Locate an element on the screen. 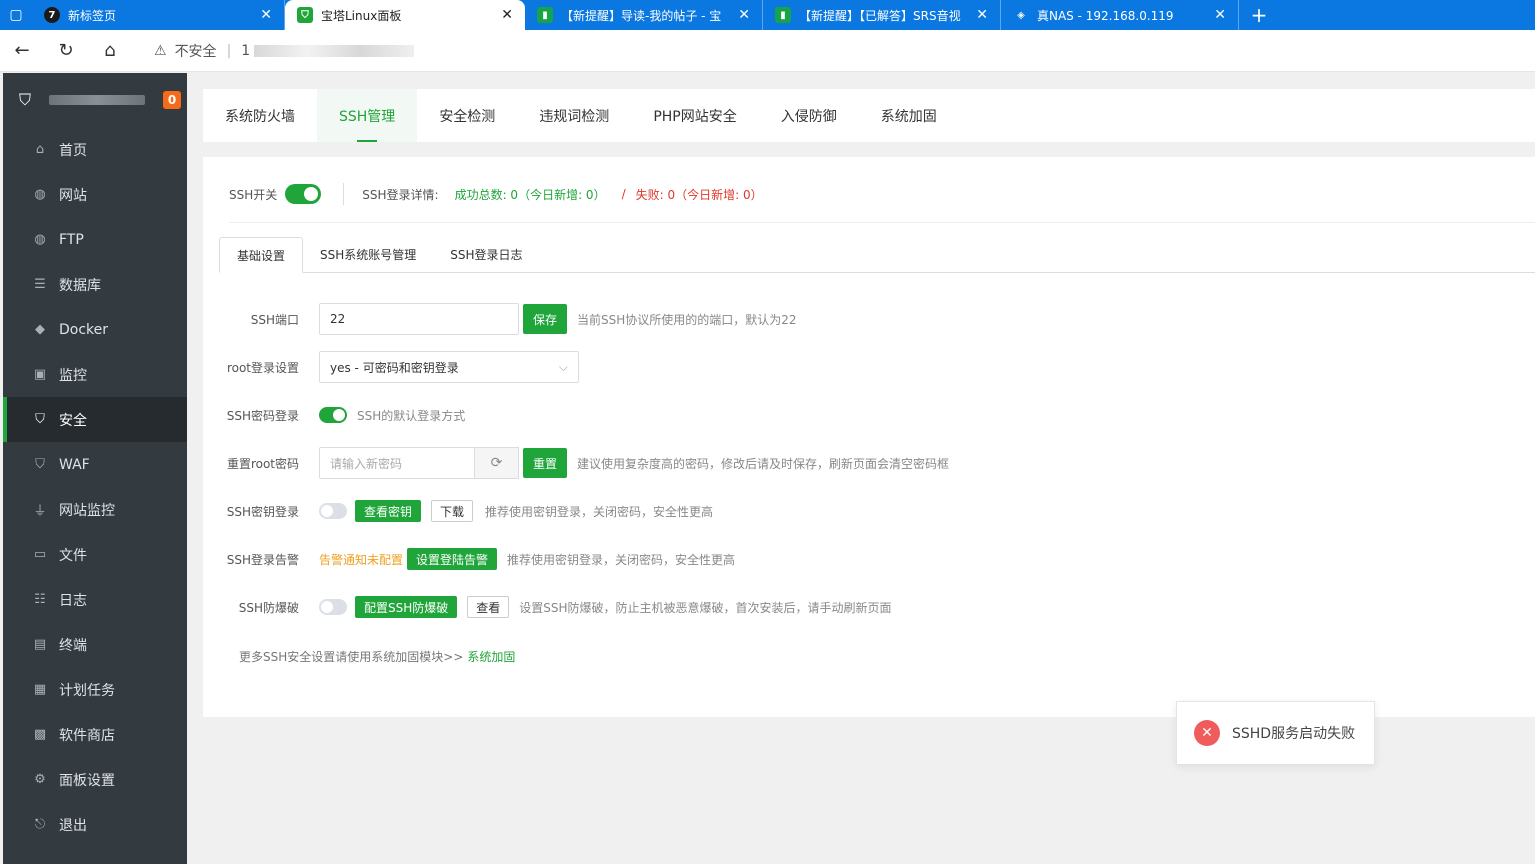  sidebar-item: ⛉ WAF is located at coordinates (95, 464).